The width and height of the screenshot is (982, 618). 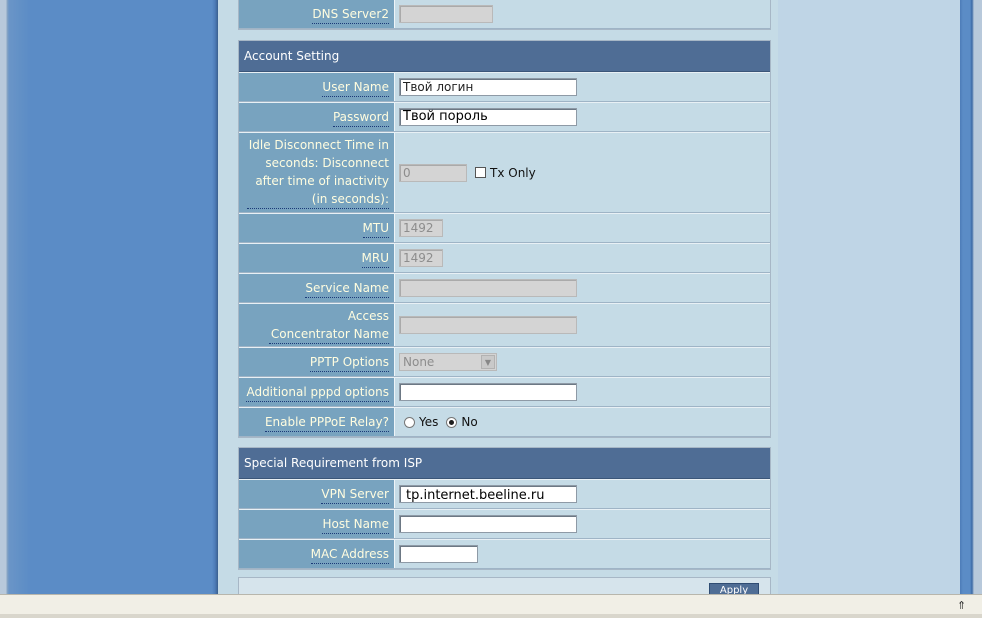 What do you see at coordinates (488, 362) in the screenshot?
I see `chevron-down-icon: ▼` at bounding box center [488, 362].